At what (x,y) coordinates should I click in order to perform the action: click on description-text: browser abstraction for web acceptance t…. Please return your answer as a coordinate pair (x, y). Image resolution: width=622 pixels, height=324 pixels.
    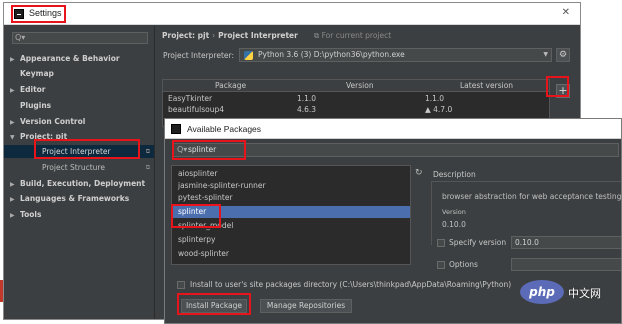
    Looking at the image, I should click on (532, 196).